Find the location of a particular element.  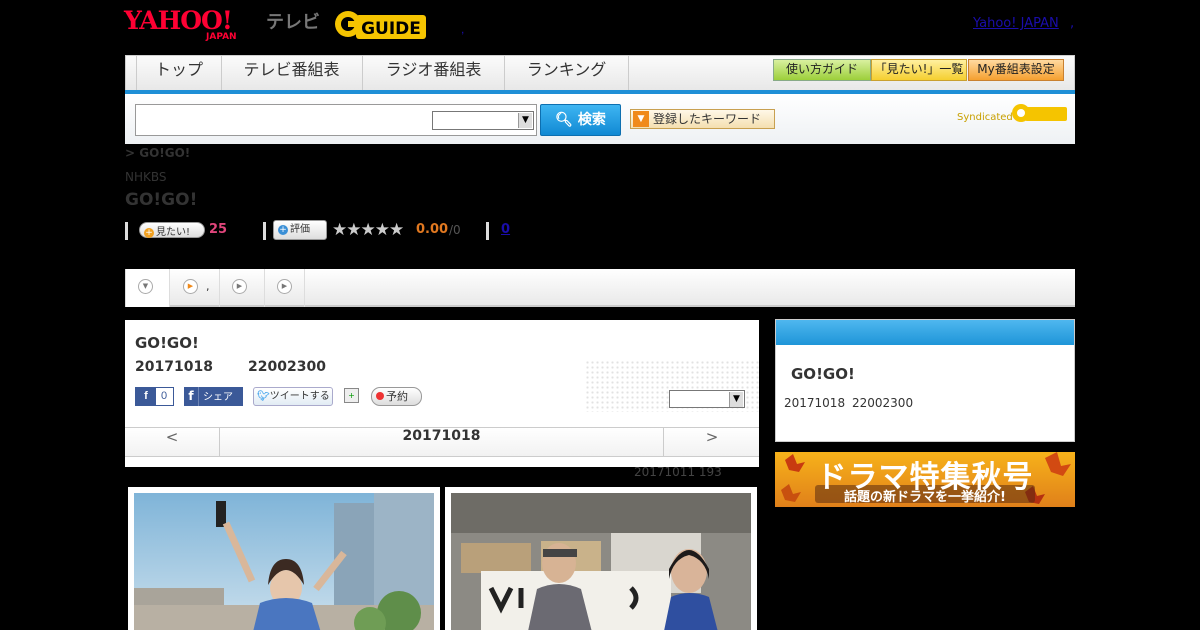

search-button: 🔍︎ 検索 is located at coordinates (580, 120).